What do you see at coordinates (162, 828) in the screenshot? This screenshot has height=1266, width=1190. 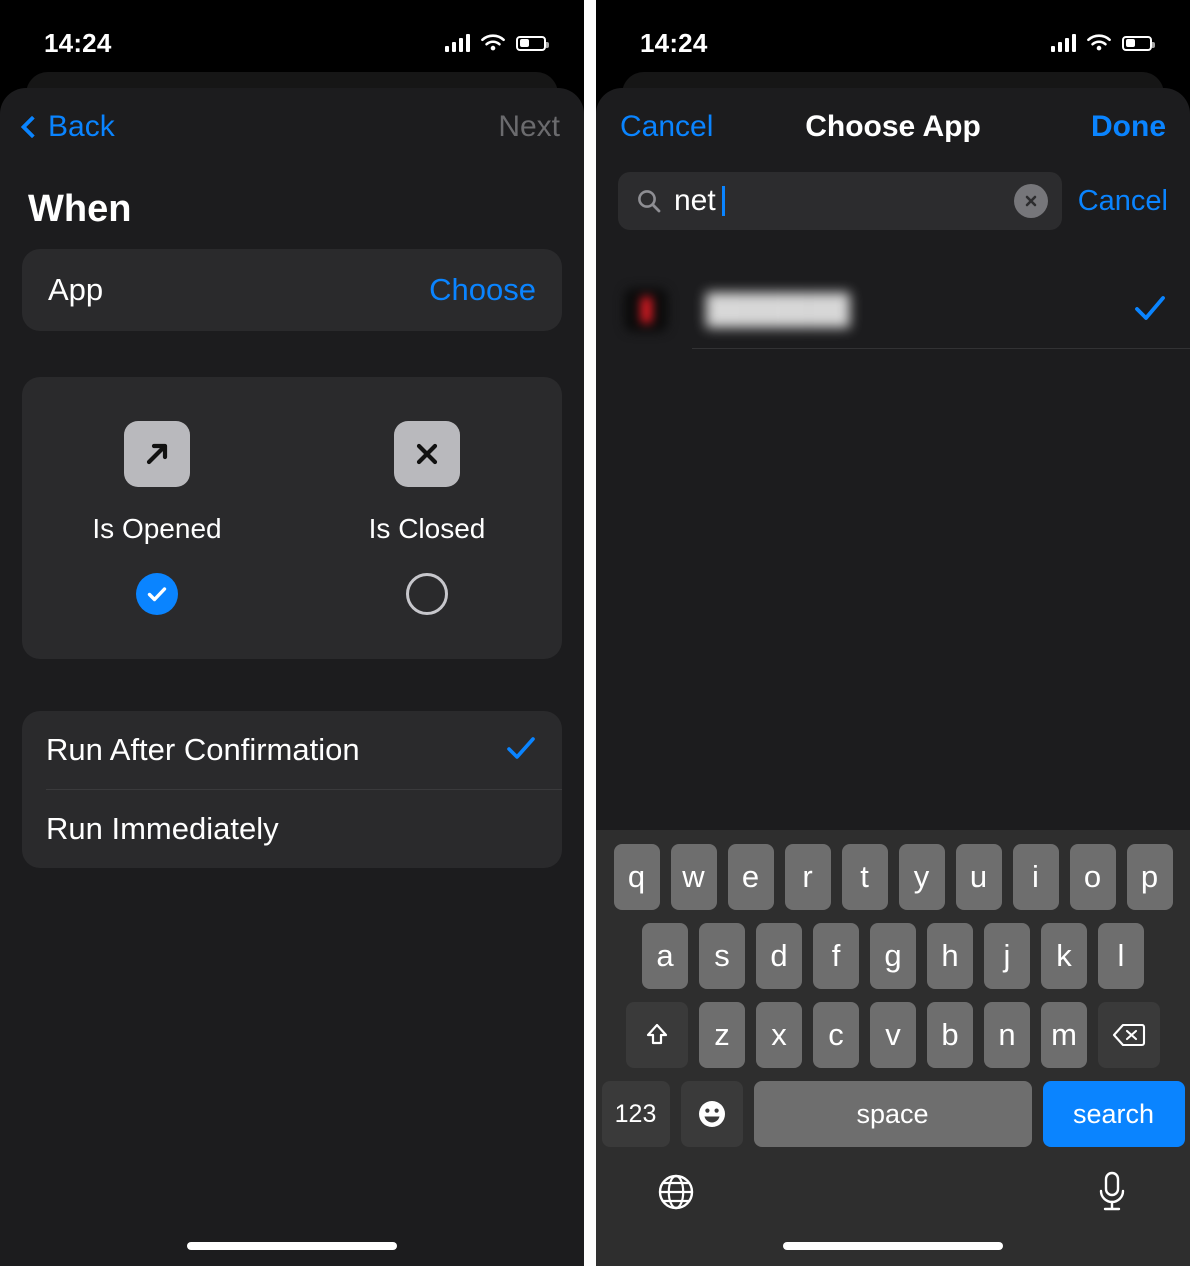 I see `run-option-label: Run Immediately` at bounding box center [162, 828].